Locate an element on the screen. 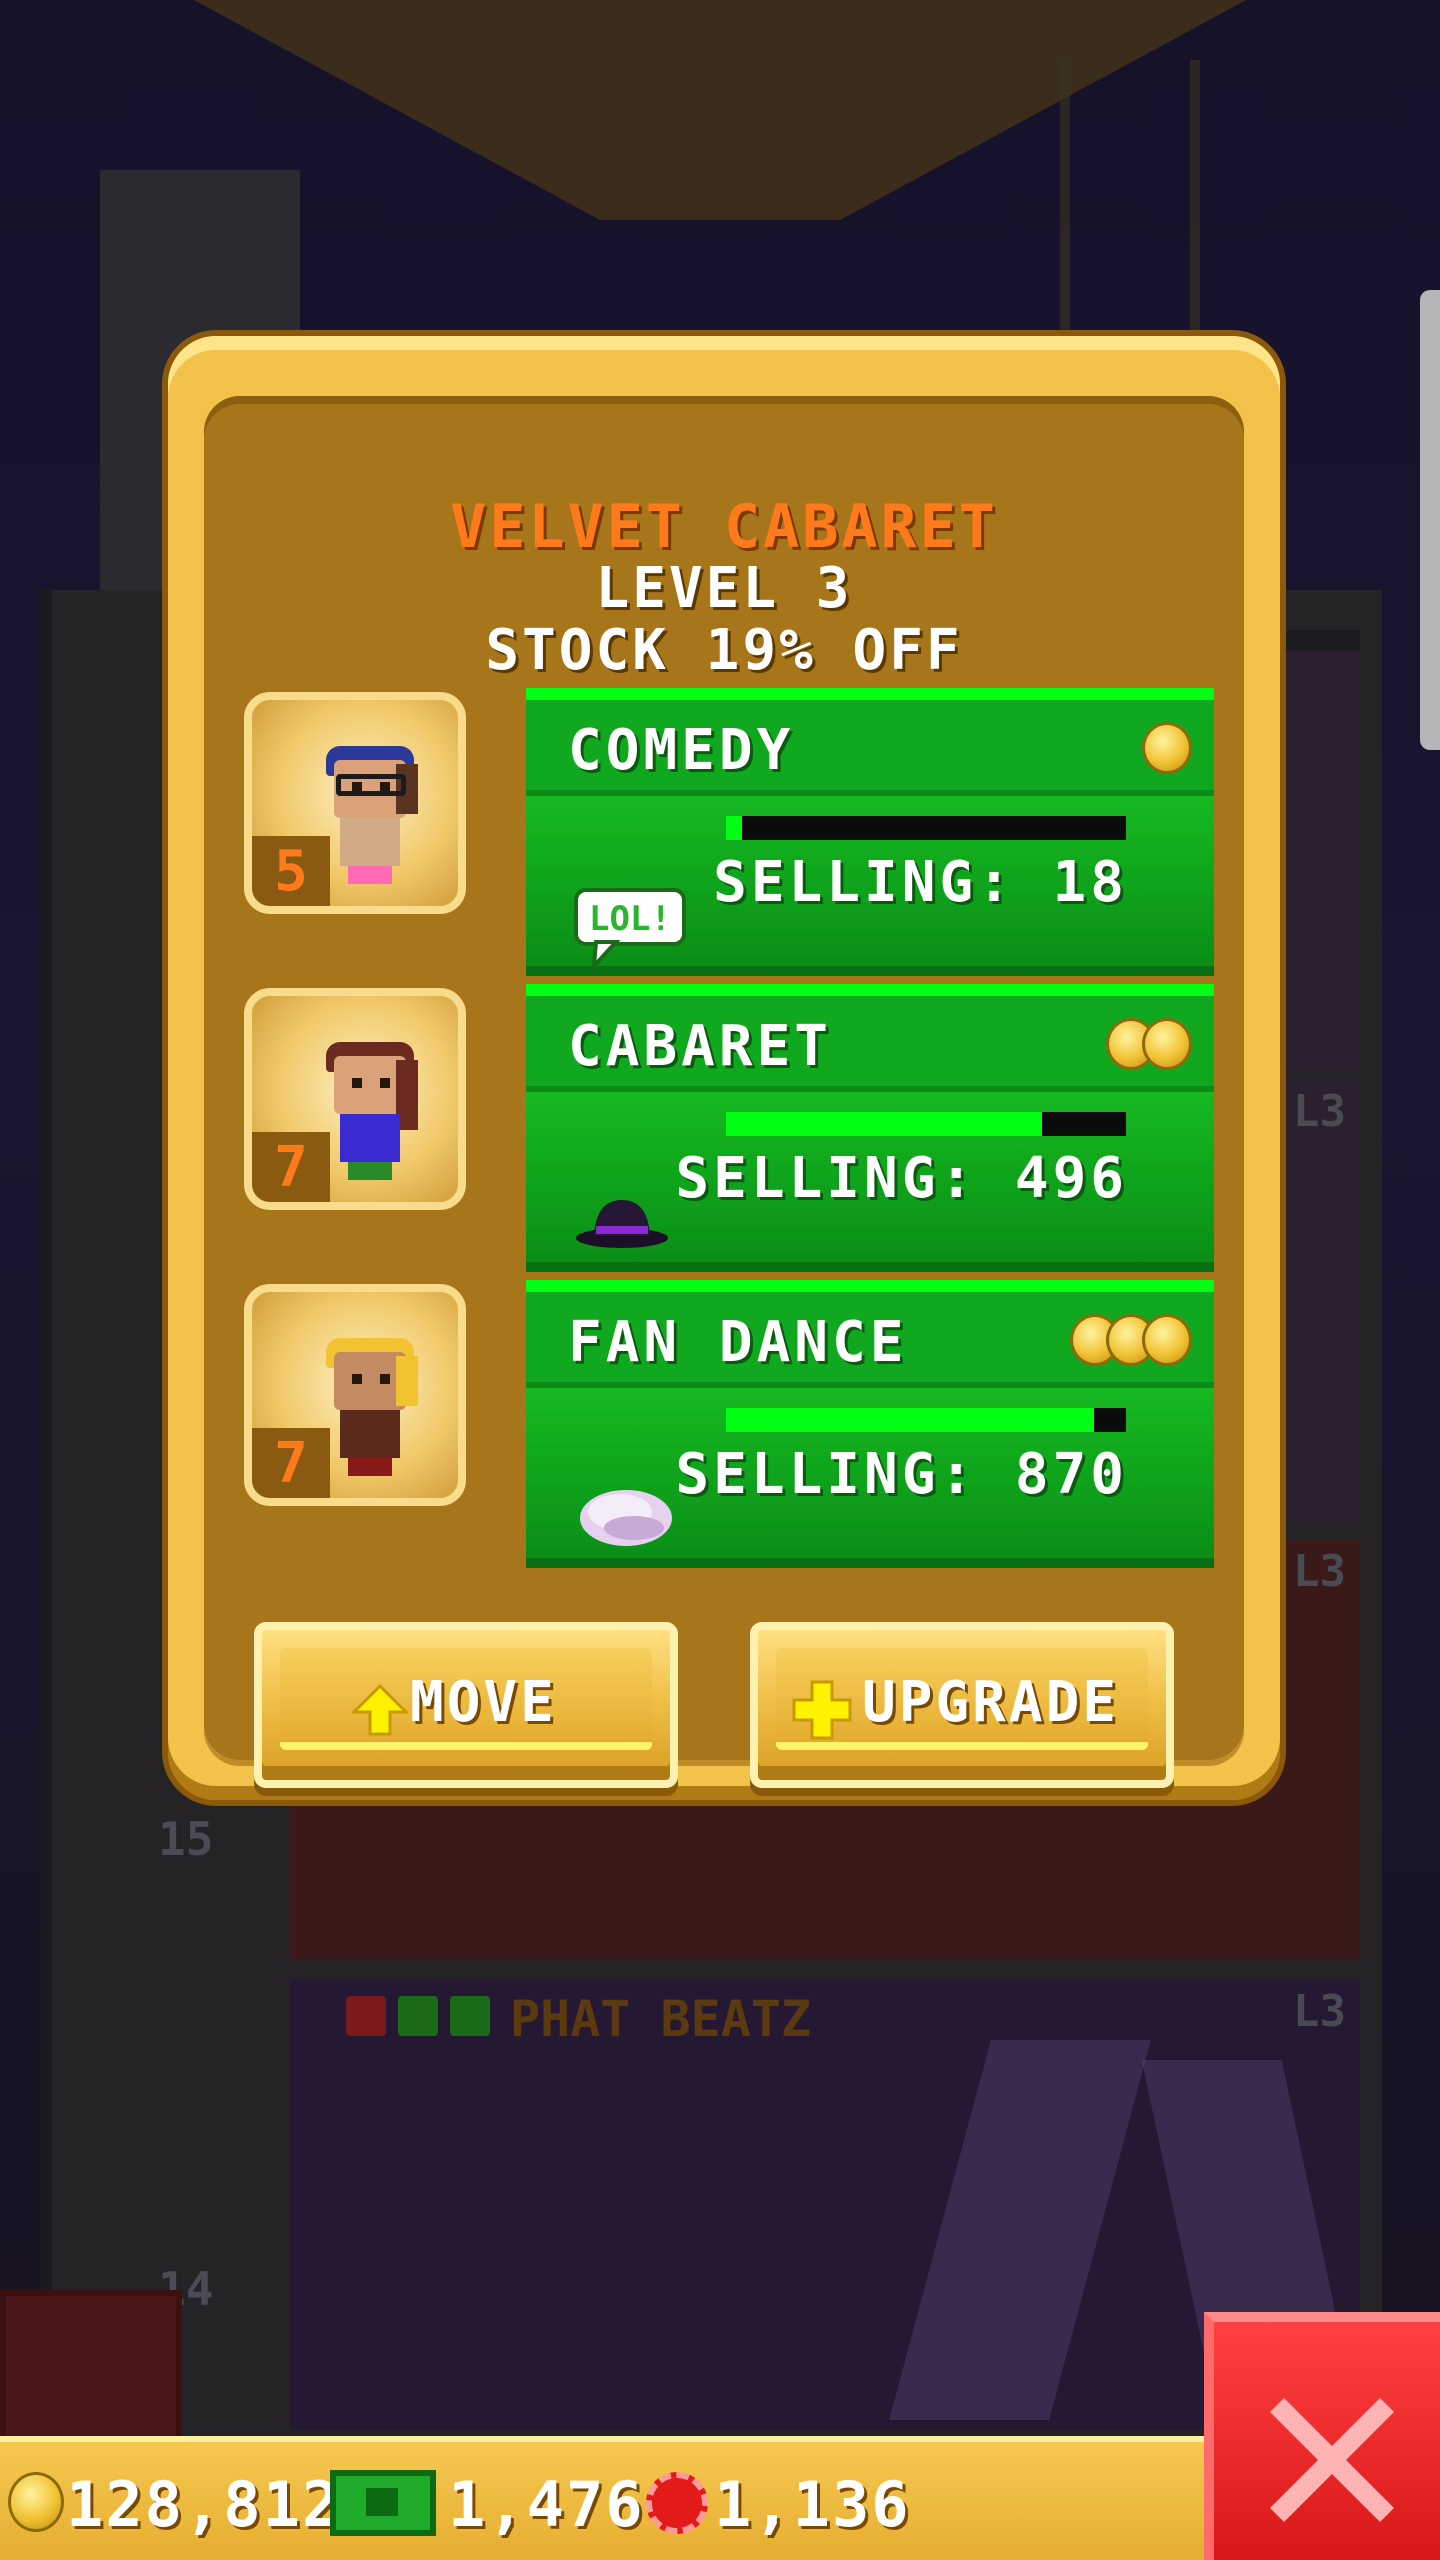 Image resolution: width=1440 pixels, height=2560 pixels. crane-tower is located at coordinates (1130, 210).